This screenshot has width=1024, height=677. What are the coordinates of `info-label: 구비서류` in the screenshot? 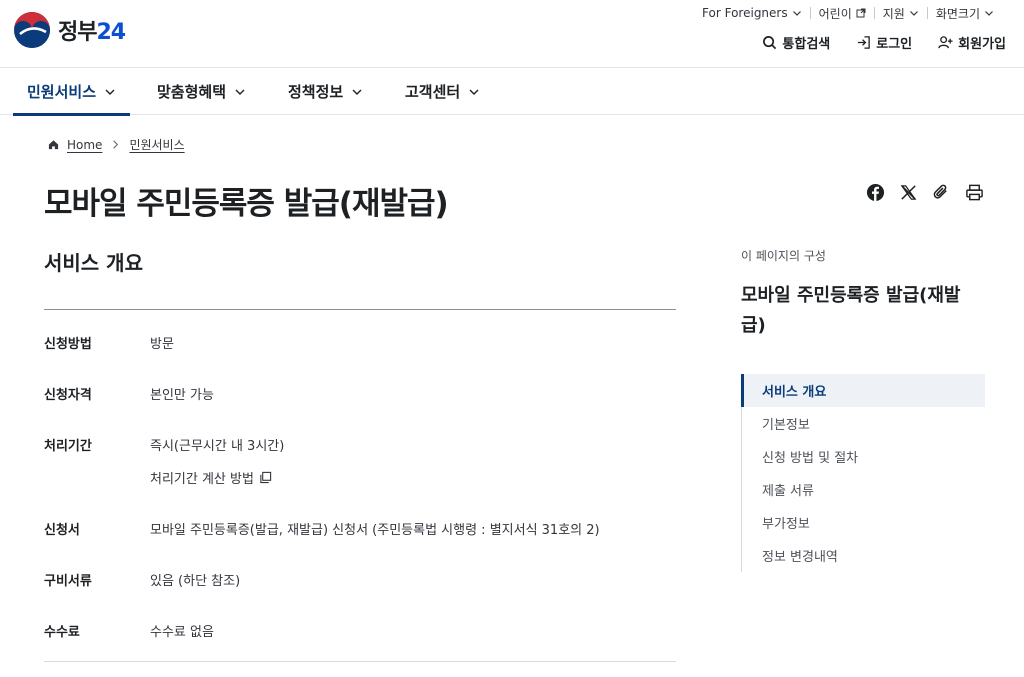 It's located at (68, 581).